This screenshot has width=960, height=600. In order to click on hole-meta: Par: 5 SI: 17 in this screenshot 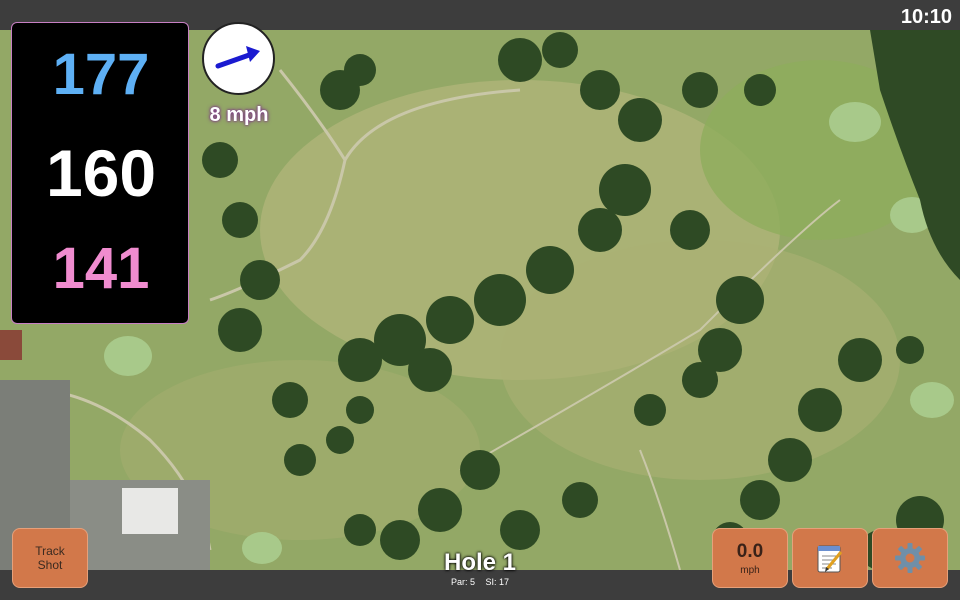, I will do `click(480, 582)`.